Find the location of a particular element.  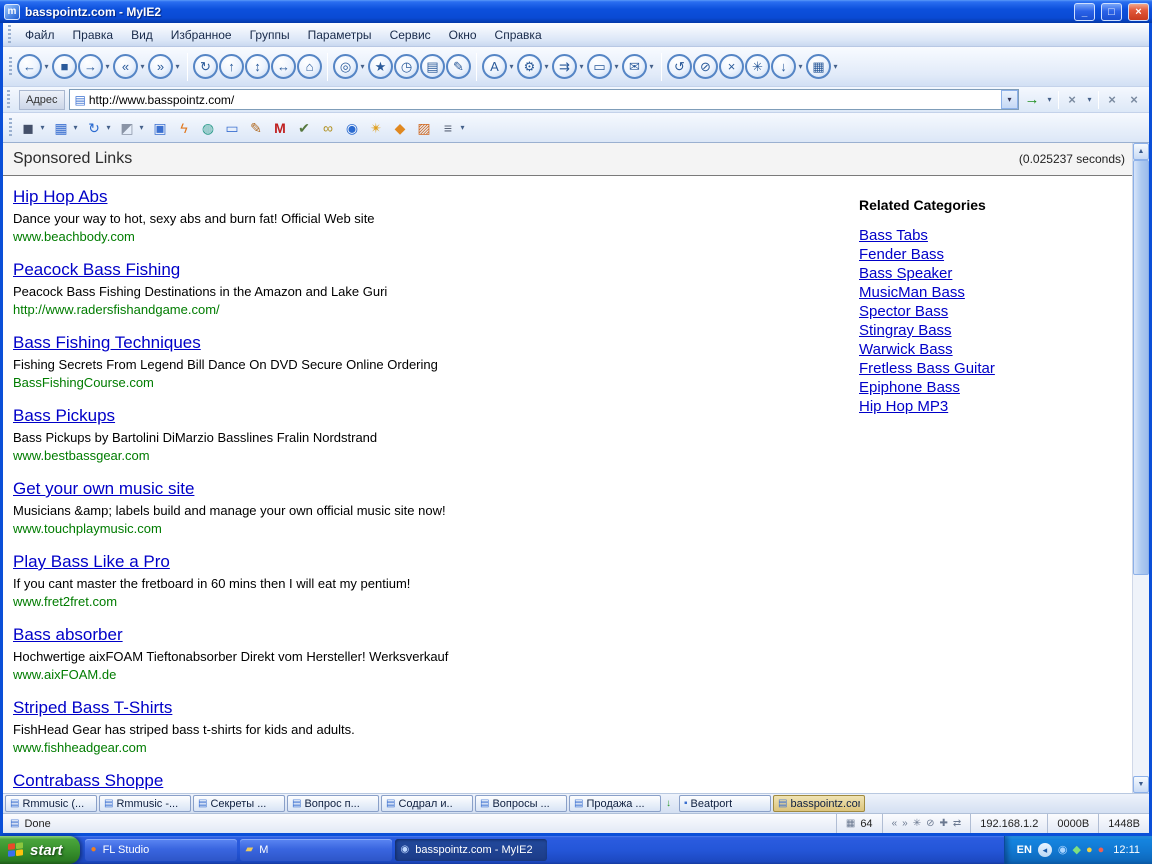

ad-play-bass-like-a-pro: Play Bass Like a Pro is located at coordinates (91, 562).